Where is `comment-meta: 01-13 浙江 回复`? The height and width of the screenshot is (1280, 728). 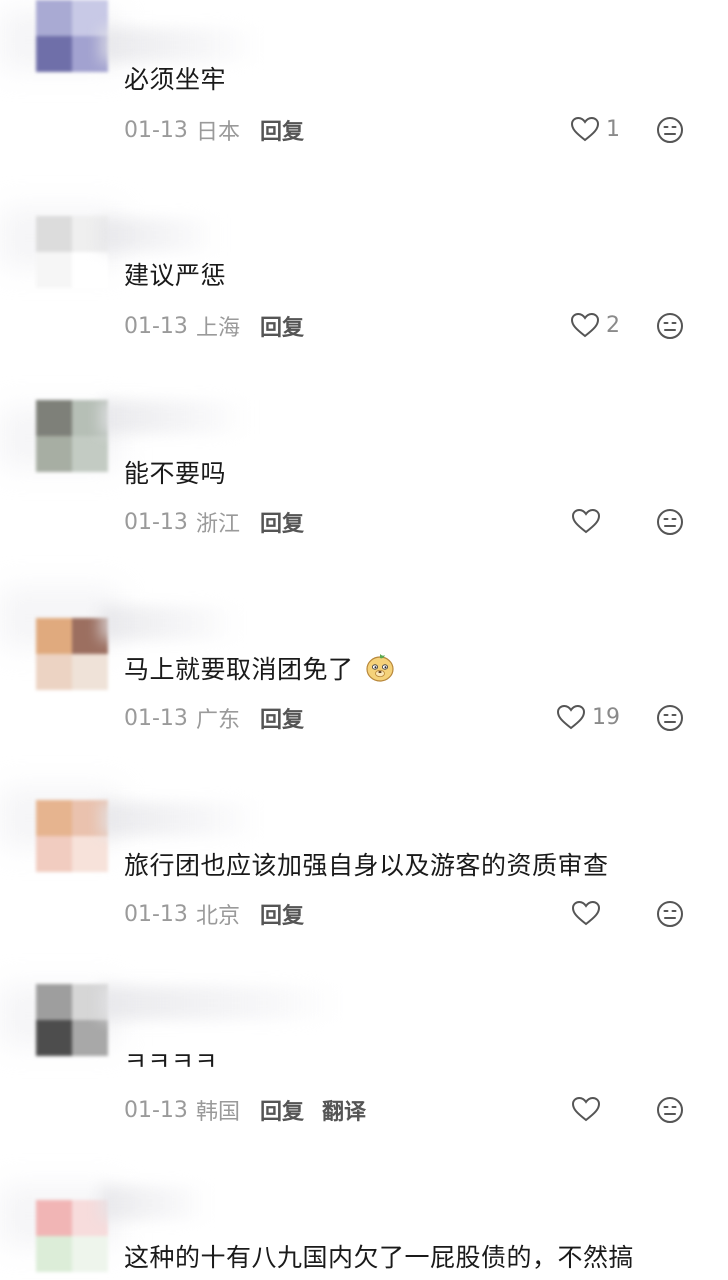 comment-meta: 01-13 浙江 回复 is located at coordinates (214, 522).